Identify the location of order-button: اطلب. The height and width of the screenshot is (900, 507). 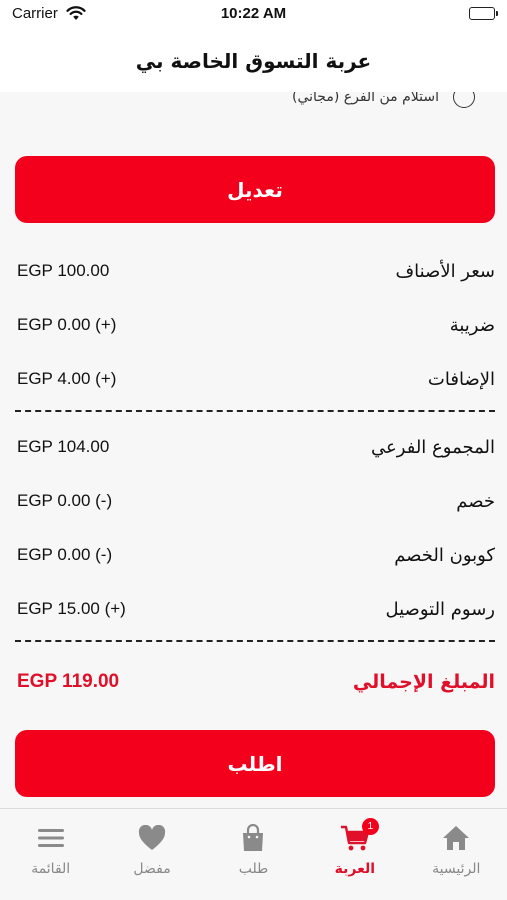
(255, 763).